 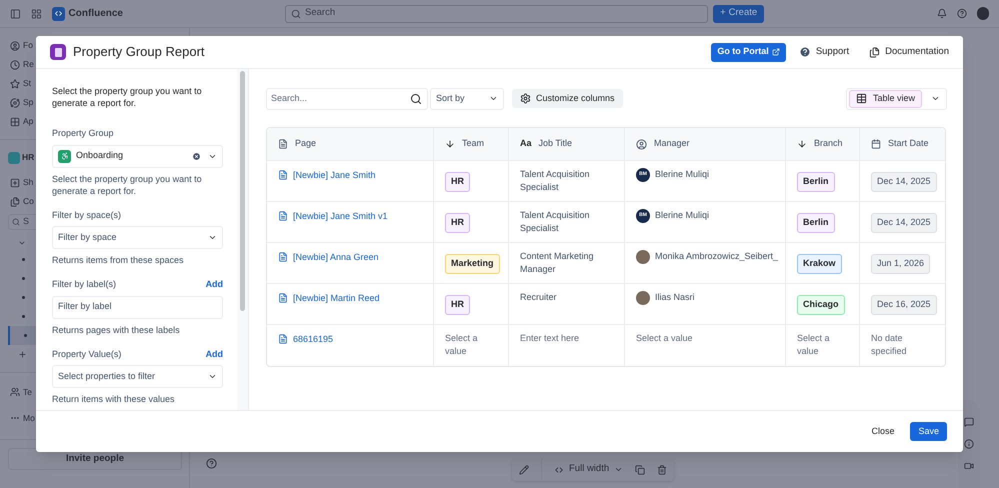 What do you see at coordinates (87, 354) in the screenshot?
I see `field-label: Property Value(s)` at bounding box center [87, 354].